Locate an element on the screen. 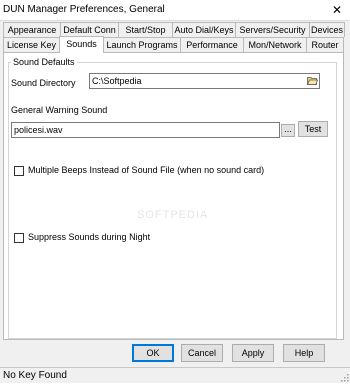 This screenshot has width=350, height=384. title-bar: DUN Manager Preferences, General ✕ is located at coordinates (175, 10).